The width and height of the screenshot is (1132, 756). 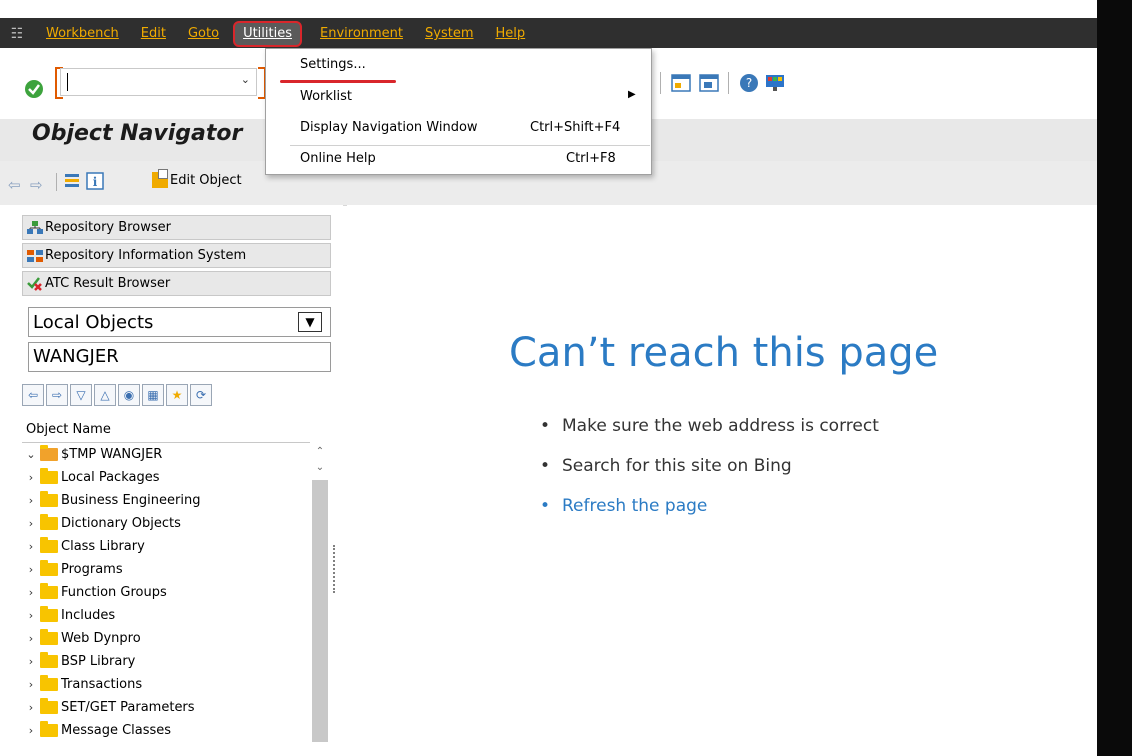 What do you see at coordinates (93, 322) in the screenshot?
I see `object-type-value: Local Objects` at bounding box center [93, 322].